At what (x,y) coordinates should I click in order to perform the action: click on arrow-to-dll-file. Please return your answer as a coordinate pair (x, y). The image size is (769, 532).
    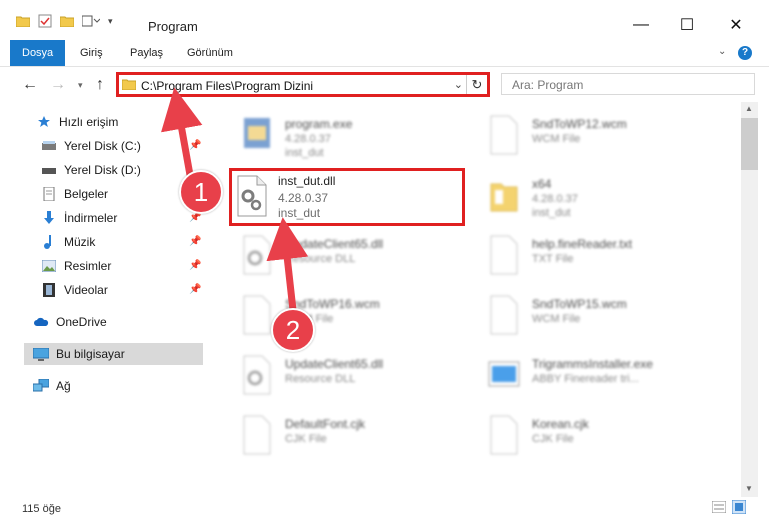
    Looking at the image, I should click on (287, 264).